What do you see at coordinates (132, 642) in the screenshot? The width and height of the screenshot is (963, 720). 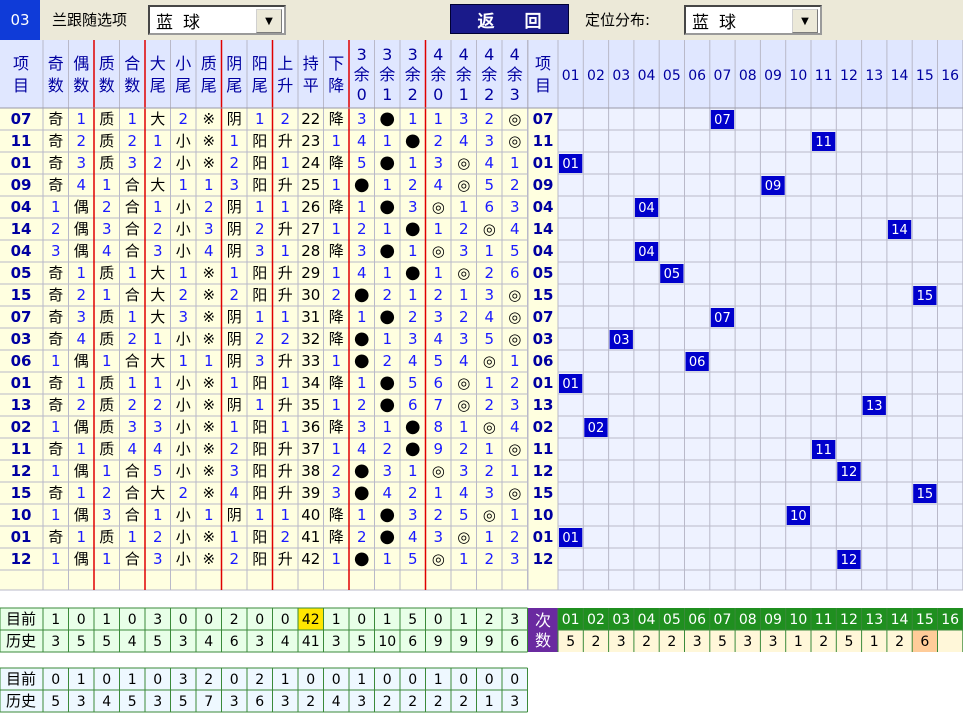 I see `history-value: 4` at bounding box center [132, 642].